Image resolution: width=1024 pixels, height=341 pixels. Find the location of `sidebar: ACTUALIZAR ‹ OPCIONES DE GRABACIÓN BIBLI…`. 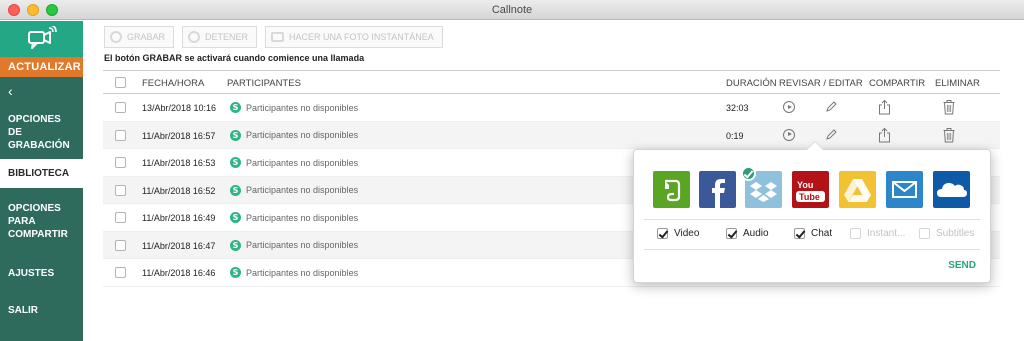

sidebar: ACTUALIZAR ‹ OPCIONES DE GRABACIÓN BIBLI… is located at coordinates (45, 181).